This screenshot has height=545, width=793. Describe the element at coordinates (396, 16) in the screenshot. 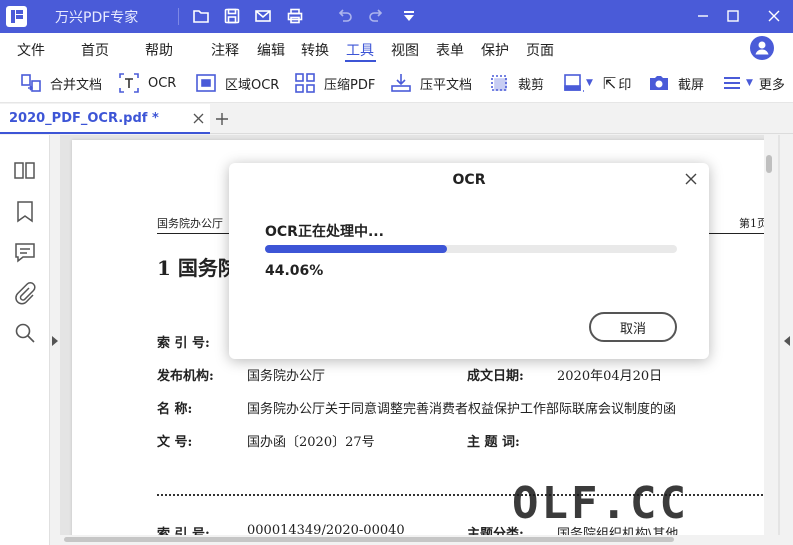

I see `title-bar: 万兴PDF专家` at that location.